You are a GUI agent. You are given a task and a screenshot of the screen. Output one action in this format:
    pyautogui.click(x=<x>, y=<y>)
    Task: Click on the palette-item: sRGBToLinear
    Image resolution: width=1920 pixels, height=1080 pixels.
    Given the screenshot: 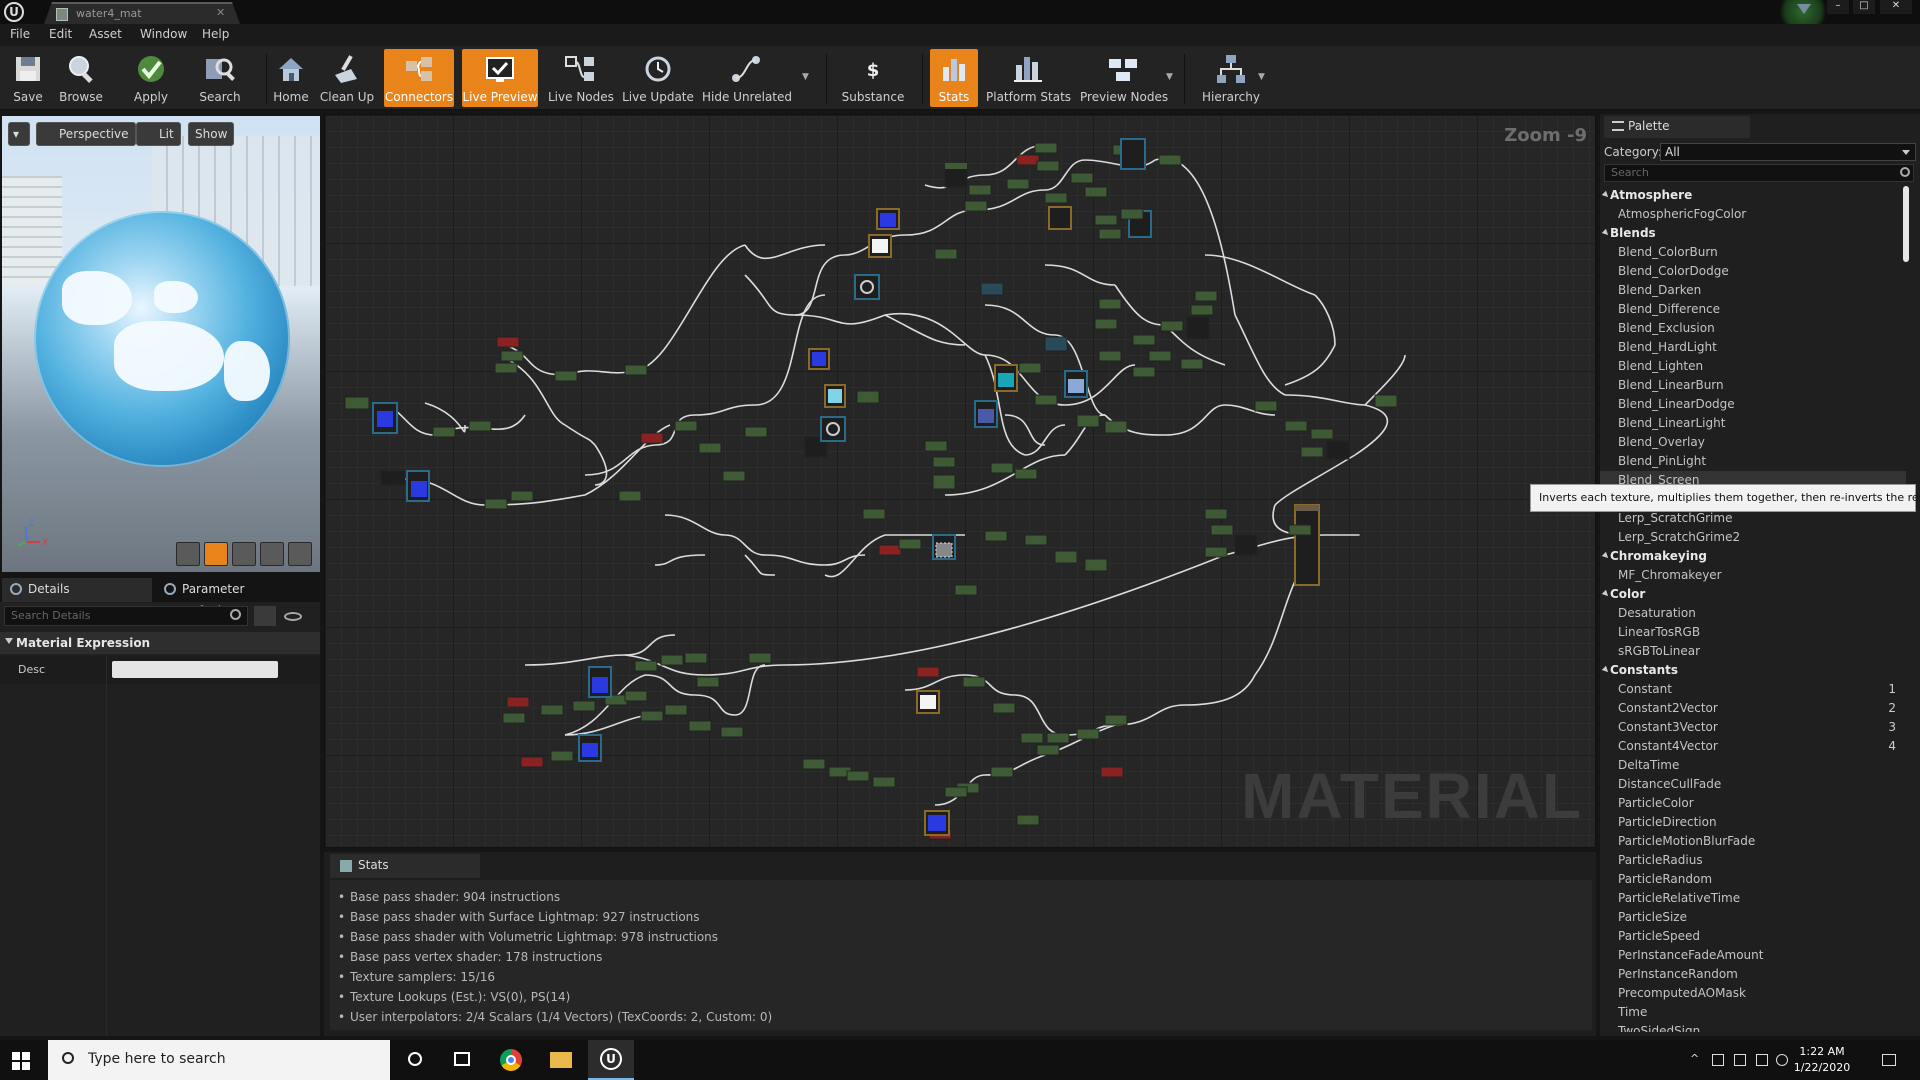 What is the action you would take?
    pyautogui.click(x=1753, y=651)
    